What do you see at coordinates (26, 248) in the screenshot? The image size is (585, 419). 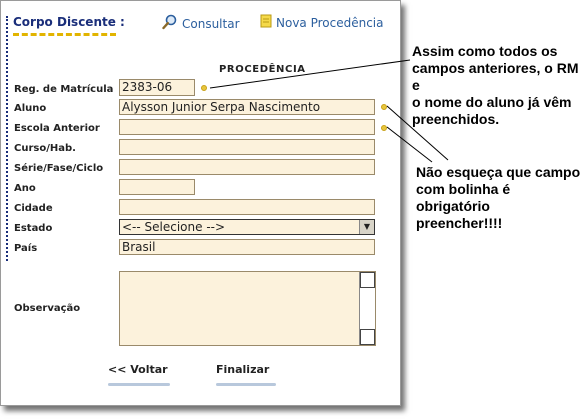 I see `pais-label: País` at bounding box center [26, 248].